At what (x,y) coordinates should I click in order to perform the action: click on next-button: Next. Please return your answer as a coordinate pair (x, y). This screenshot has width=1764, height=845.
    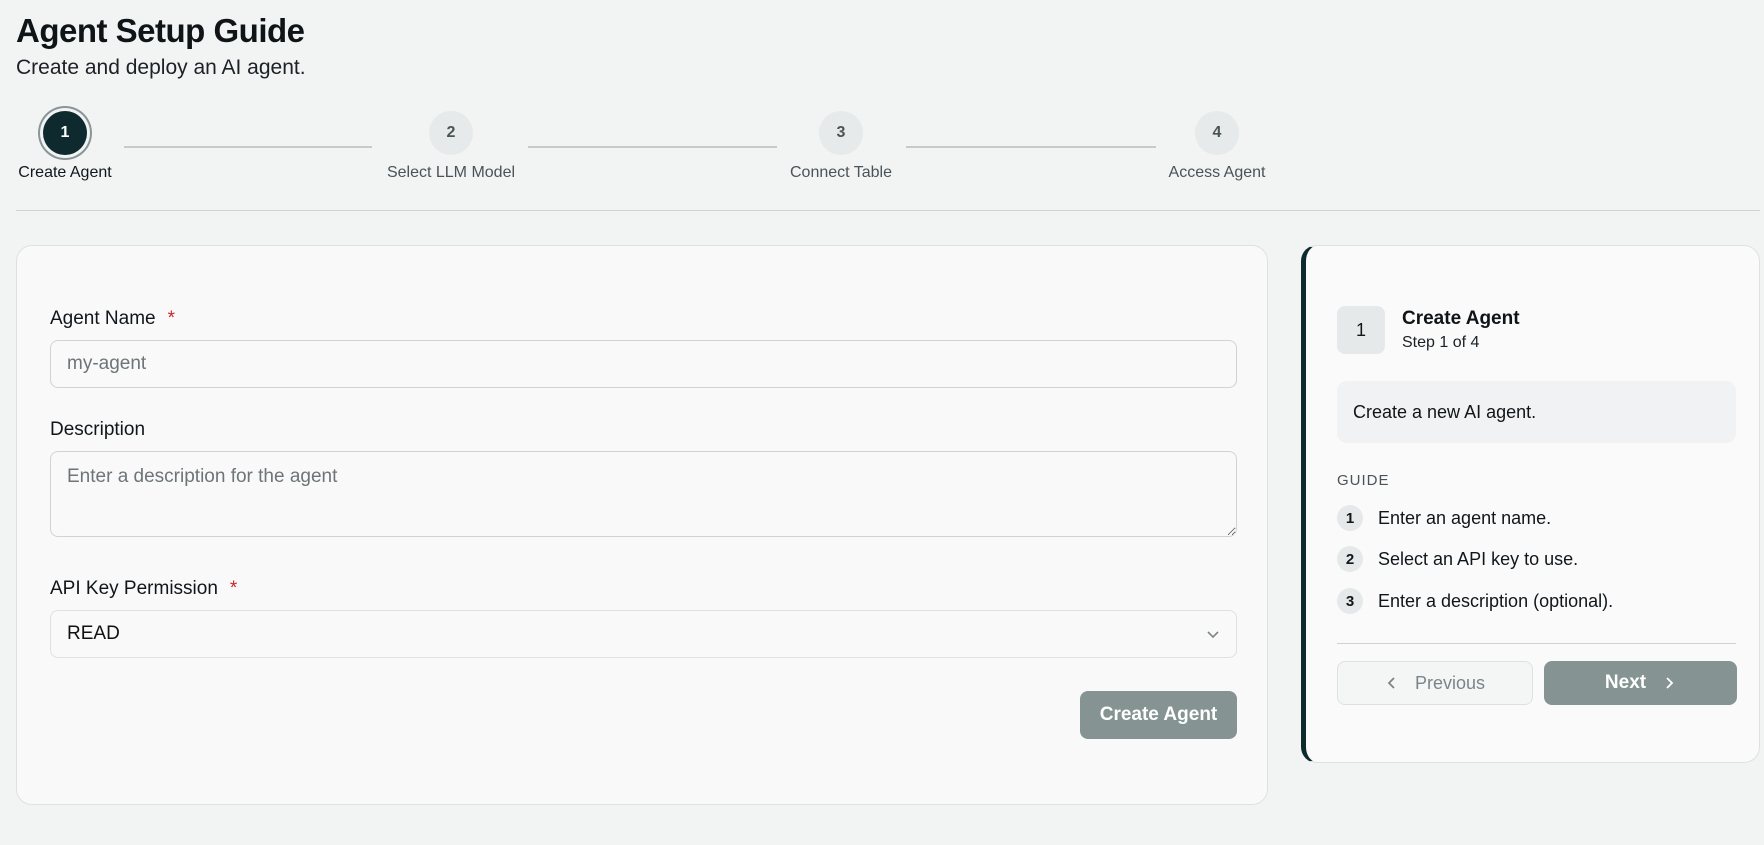
    Looking at the image, I should click on (1640, 683).